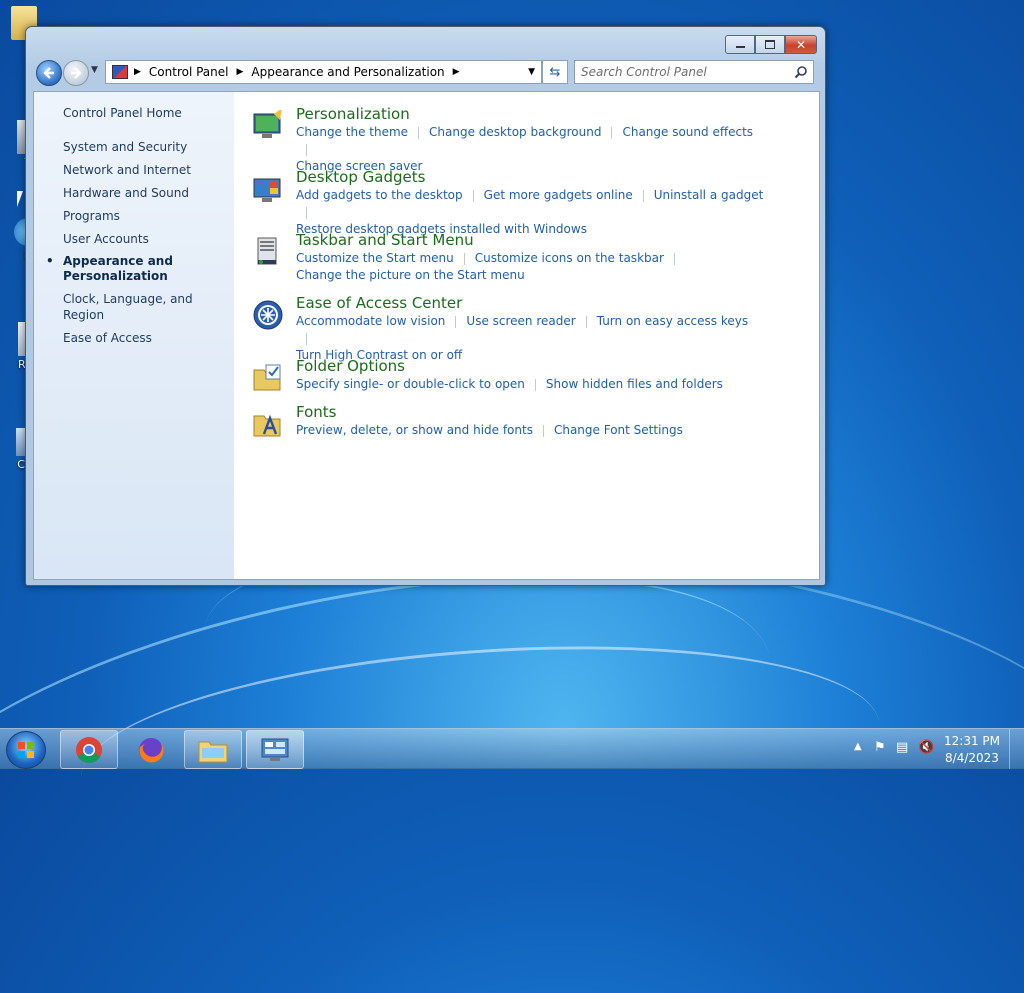 The width and height of the screenshot is (1024, 993). I want to click on customize-taskbar-icons-link: Customize icons on the taskbar, so click(569, 258).